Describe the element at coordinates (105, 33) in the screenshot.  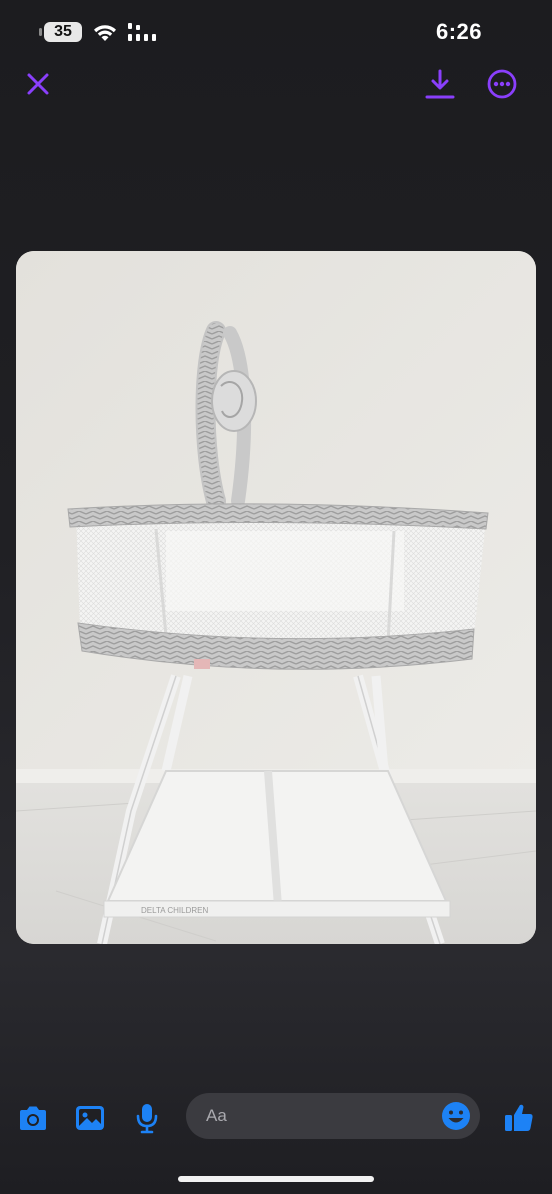
I see `wifi-icon` at that location.